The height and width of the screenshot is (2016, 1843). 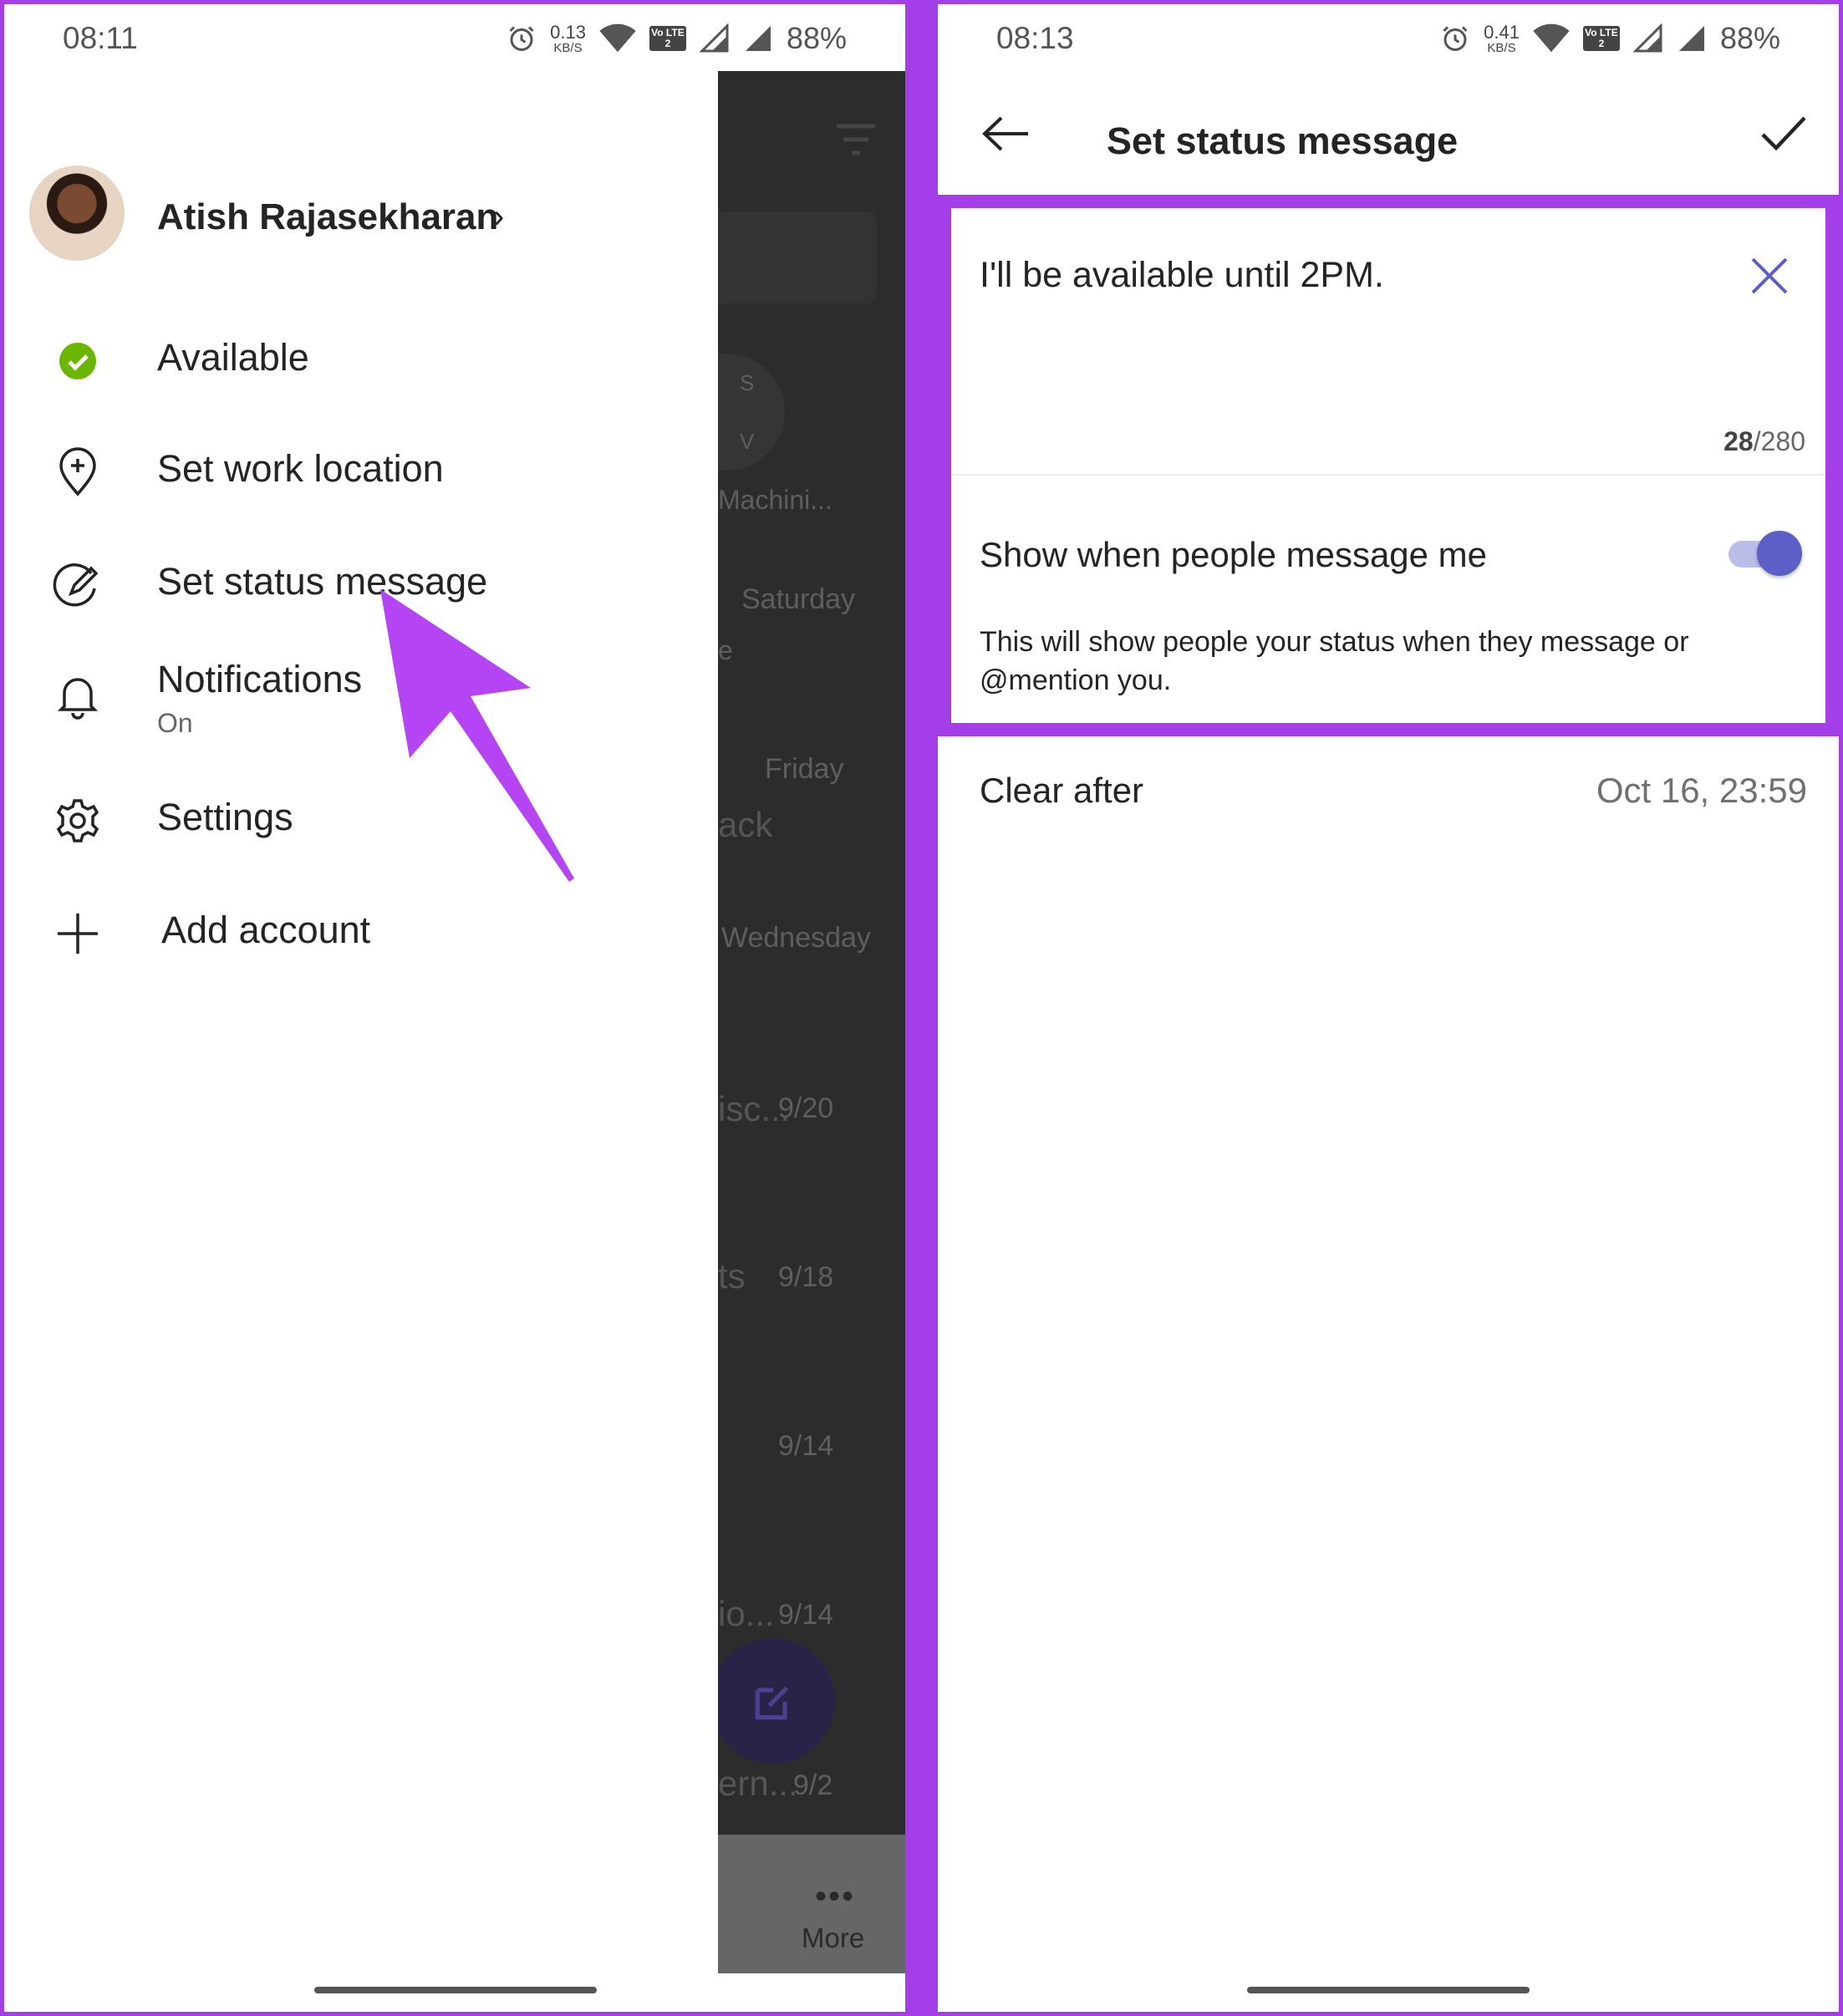 I want to click on ghost-text: ts, so click(x=732, y=1276).